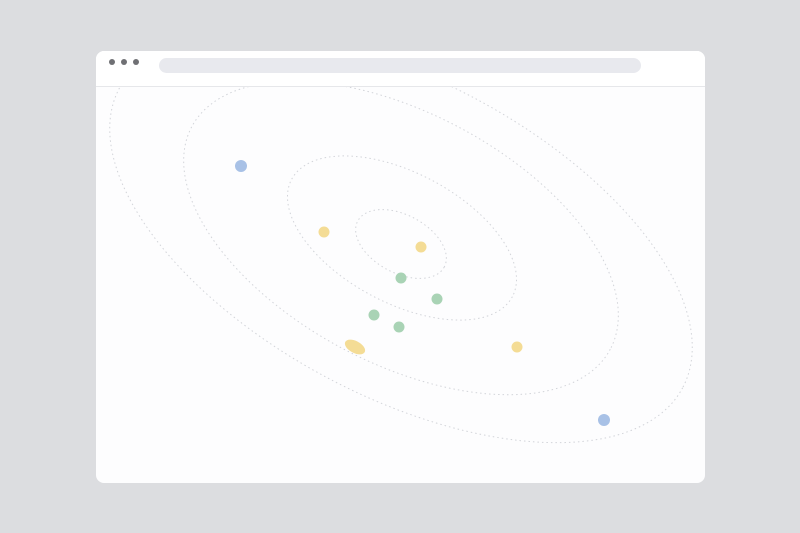 The image size is (800, 533). I want to click on window-maximize-button, so click(136, 62).